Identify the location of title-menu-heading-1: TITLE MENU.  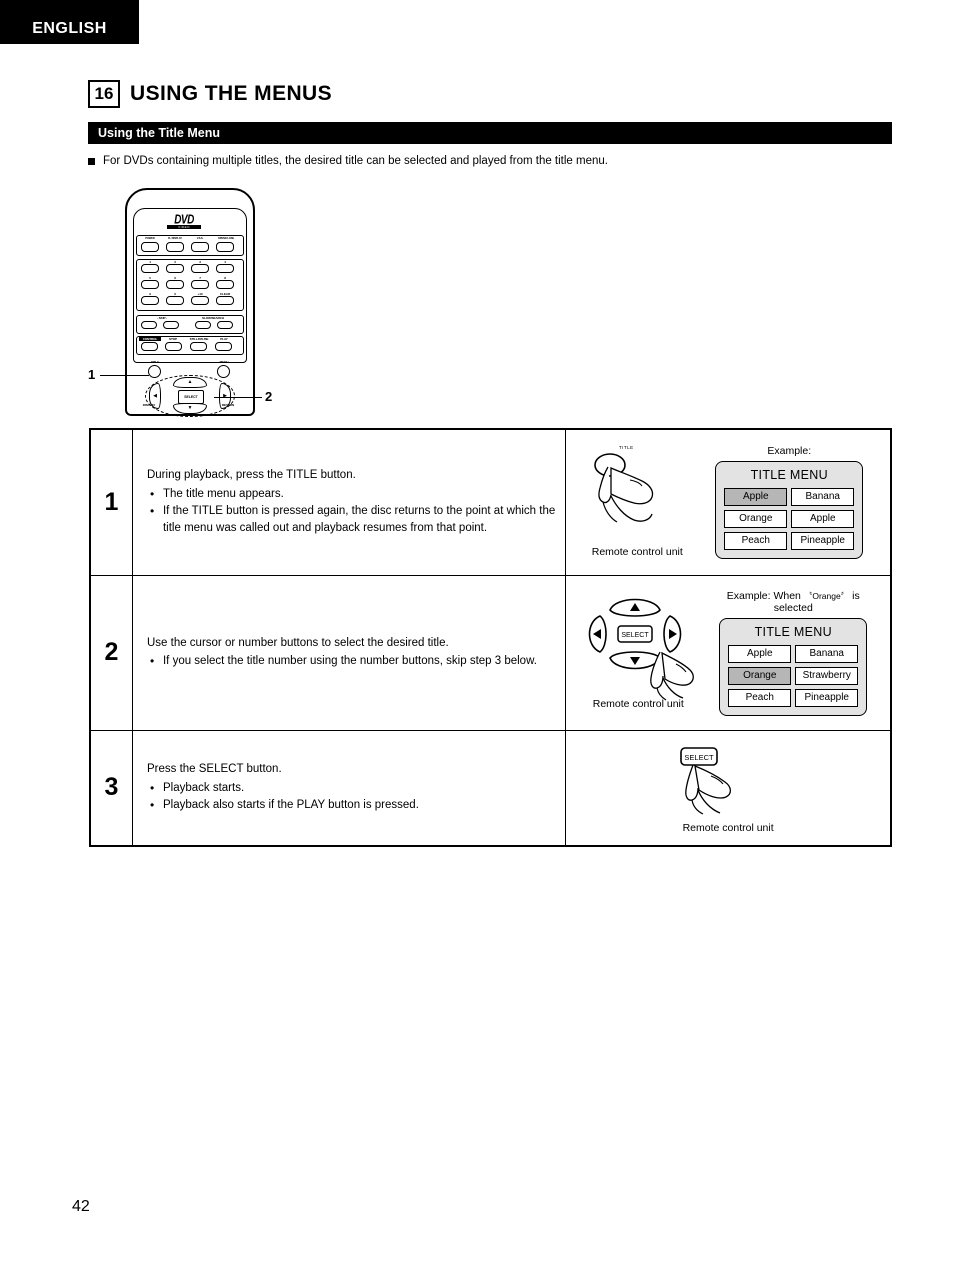
(789, 475).